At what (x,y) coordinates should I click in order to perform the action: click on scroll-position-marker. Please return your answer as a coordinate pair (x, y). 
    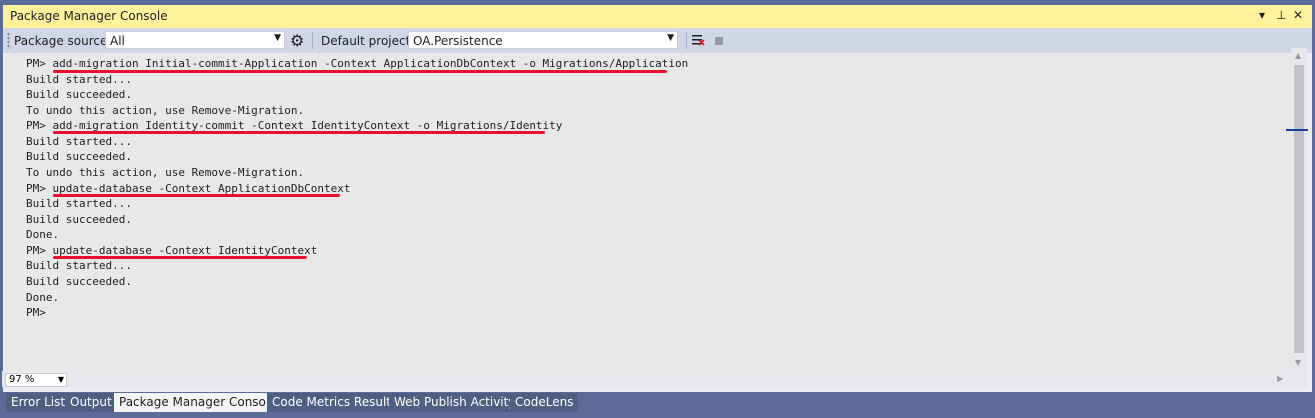
    Looking at the image, I should click on (1297, 130).